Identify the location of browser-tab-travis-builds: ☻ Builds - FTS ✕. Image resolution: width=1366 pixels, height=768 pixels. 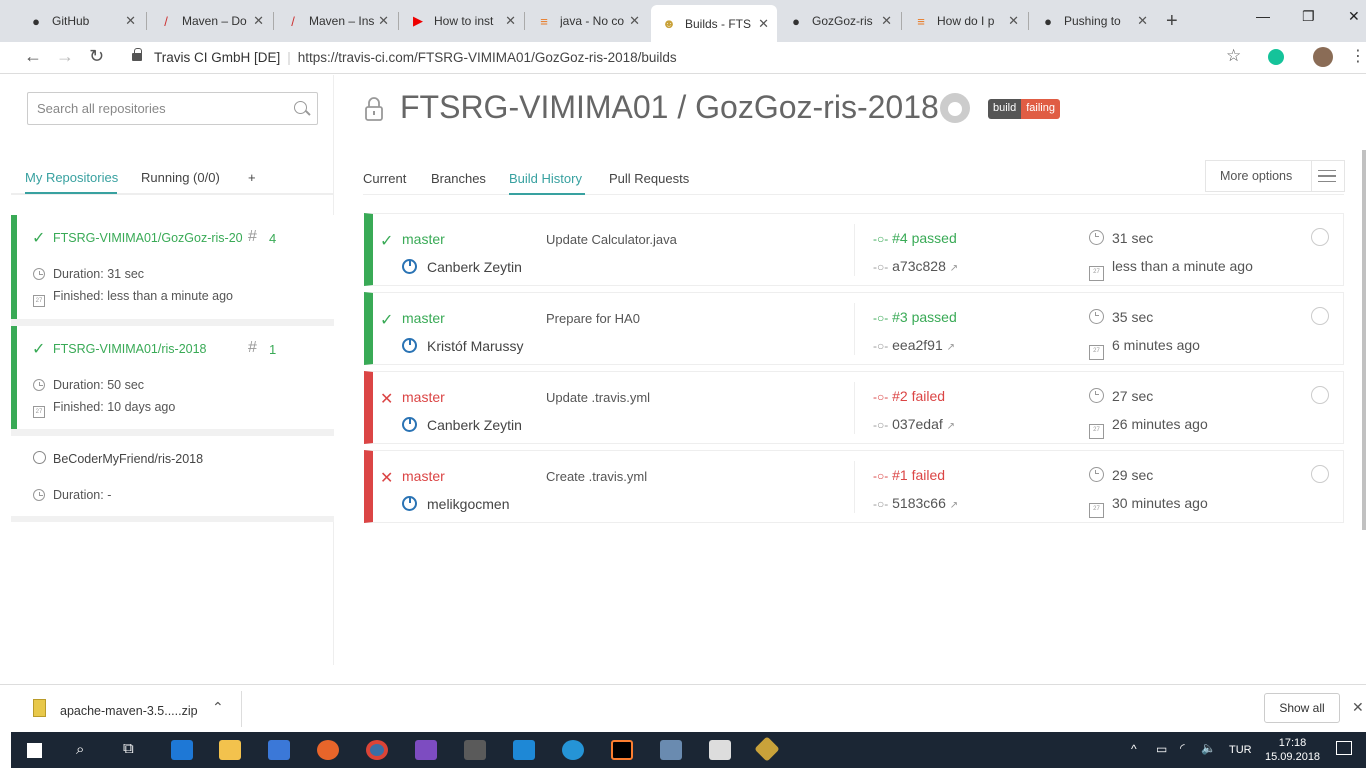
(714, 23).